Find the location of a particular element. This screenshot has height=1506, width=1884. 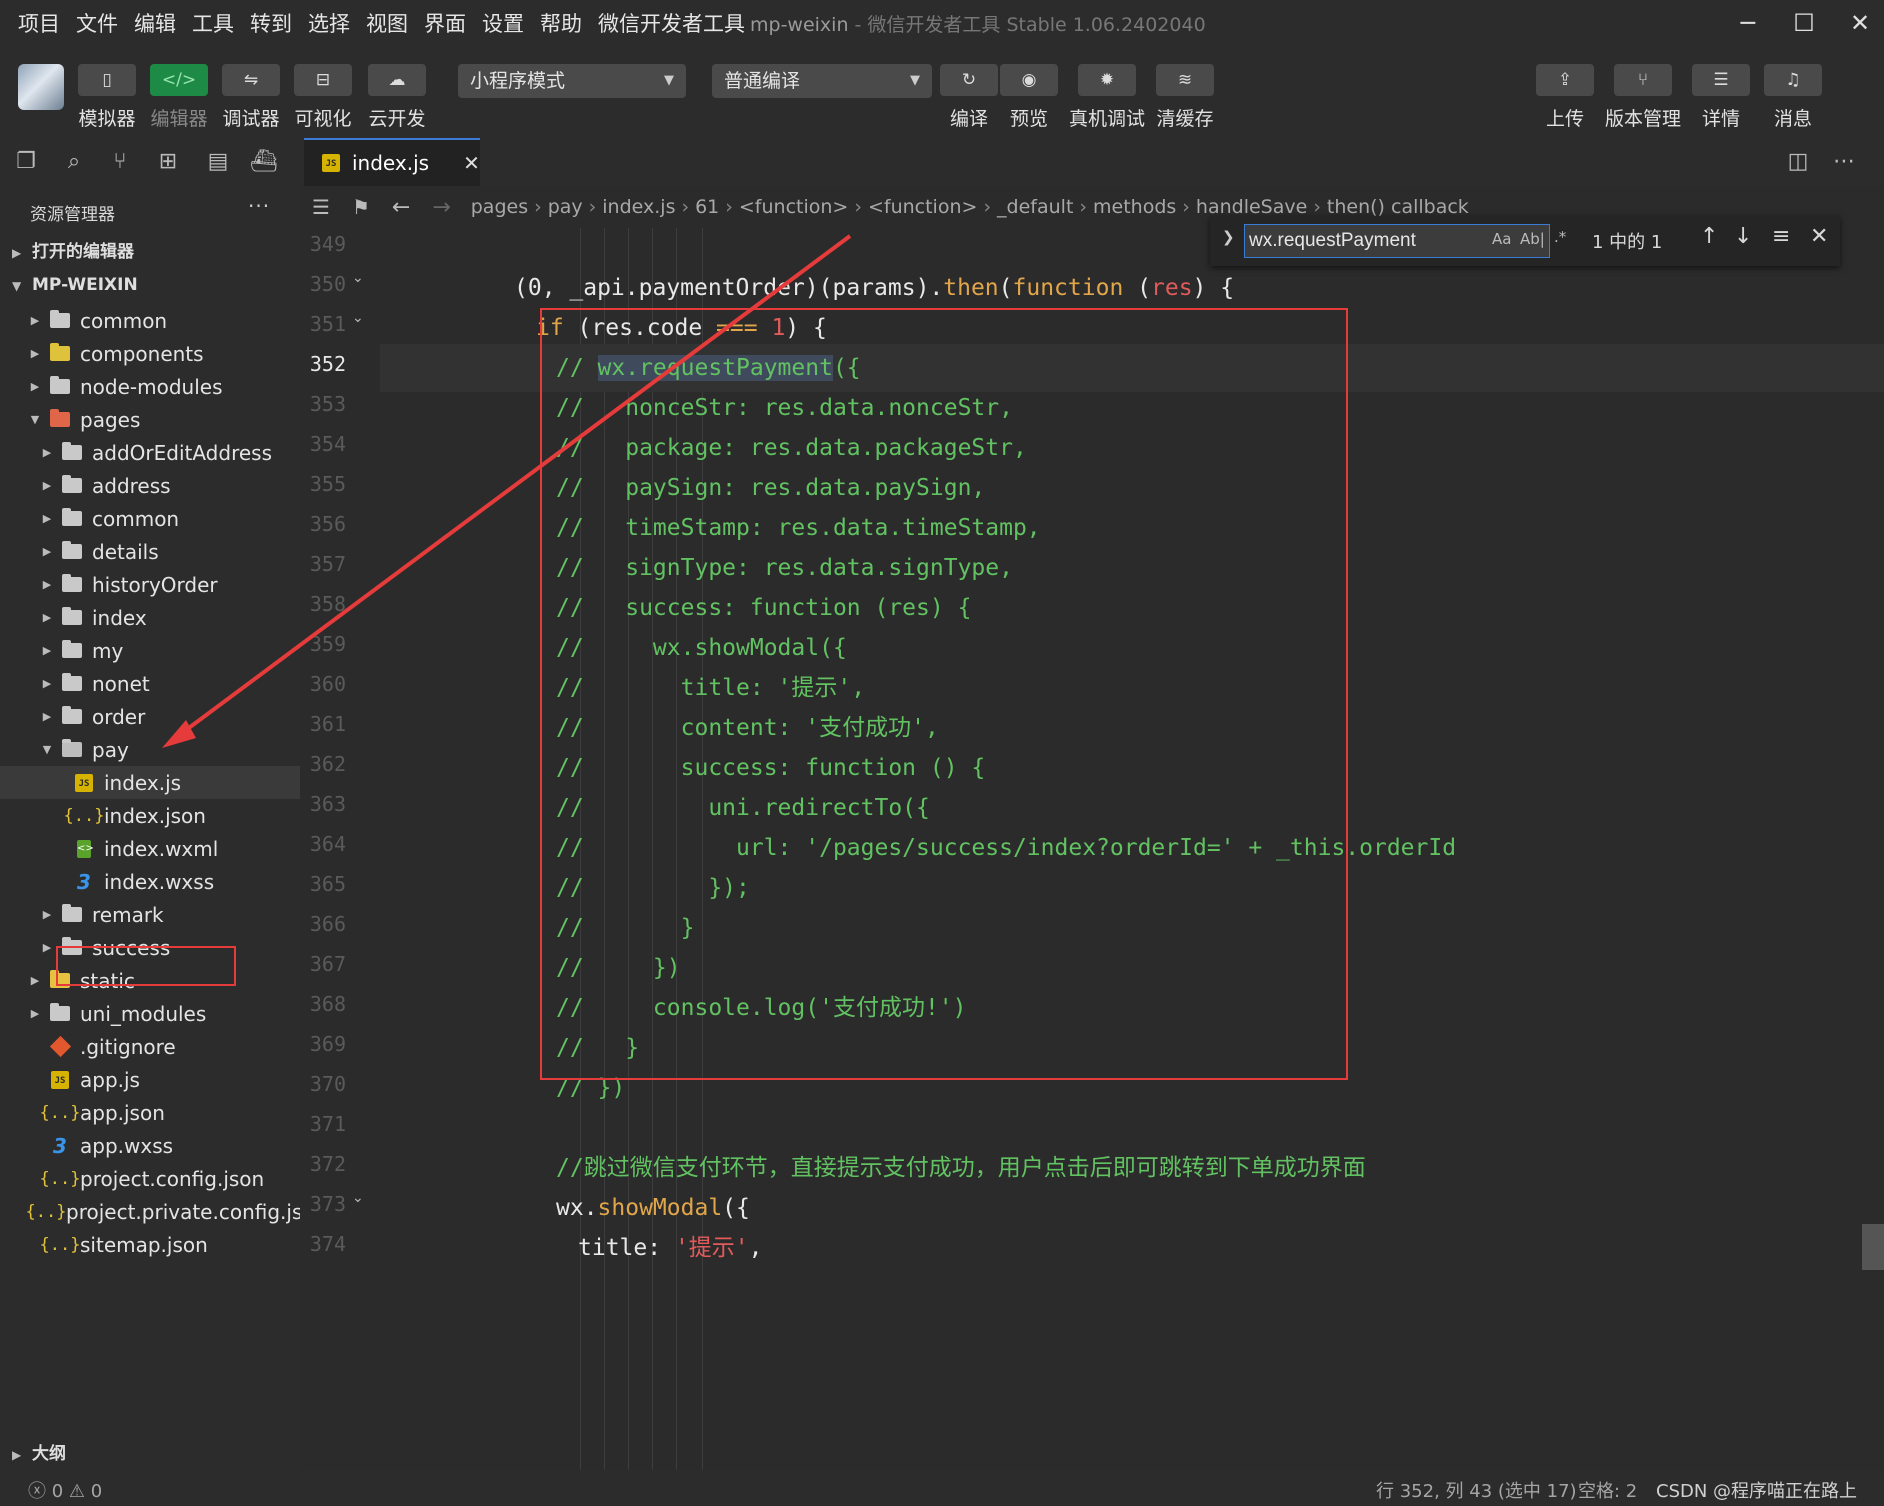

tree-item: .gitignore is located at coordinates (150, 1046).